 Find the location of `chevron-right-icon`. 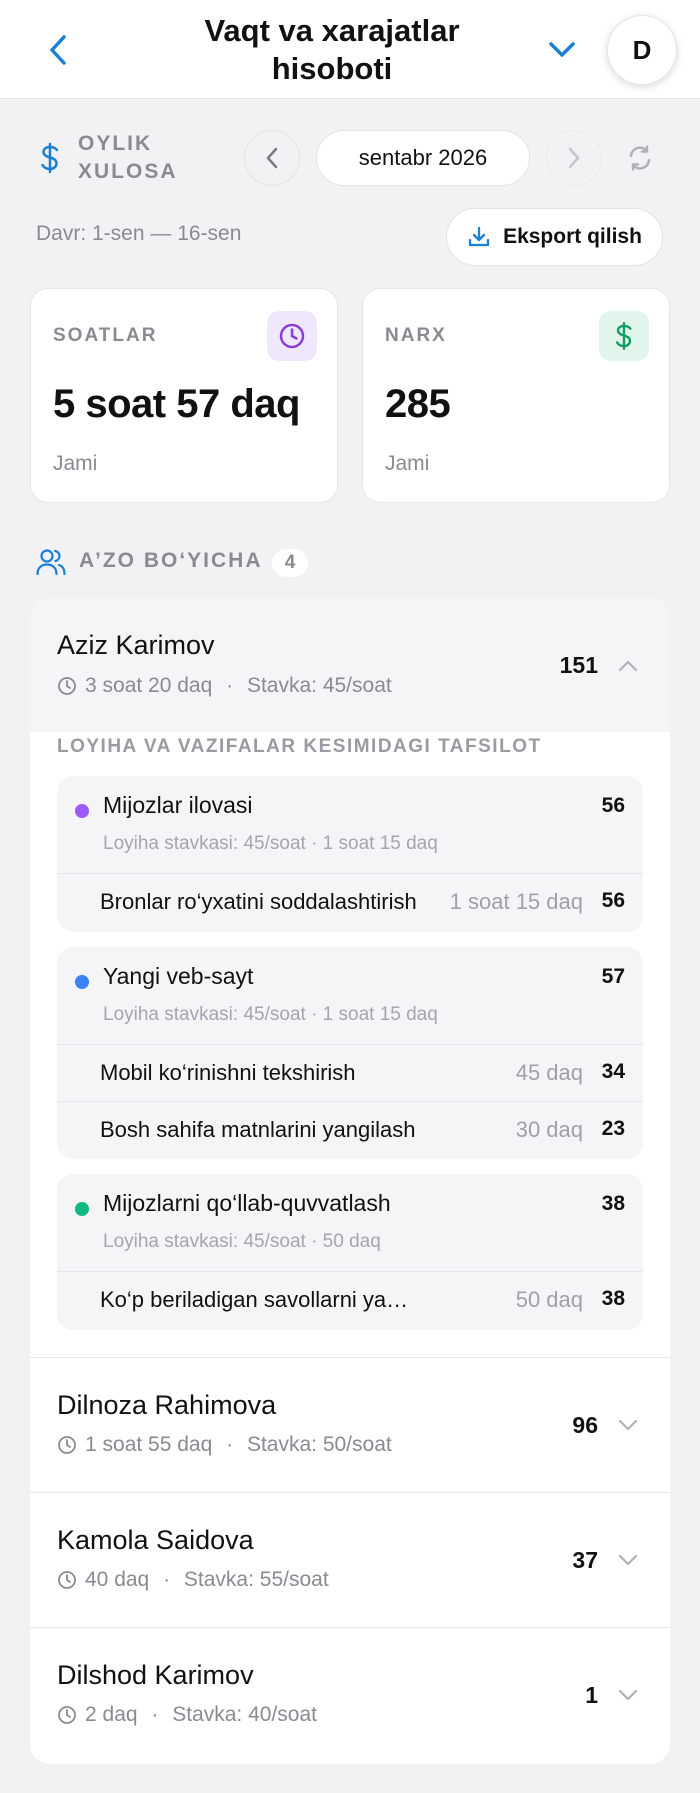

chevron-right-icon is located at coordinates (574, 158).